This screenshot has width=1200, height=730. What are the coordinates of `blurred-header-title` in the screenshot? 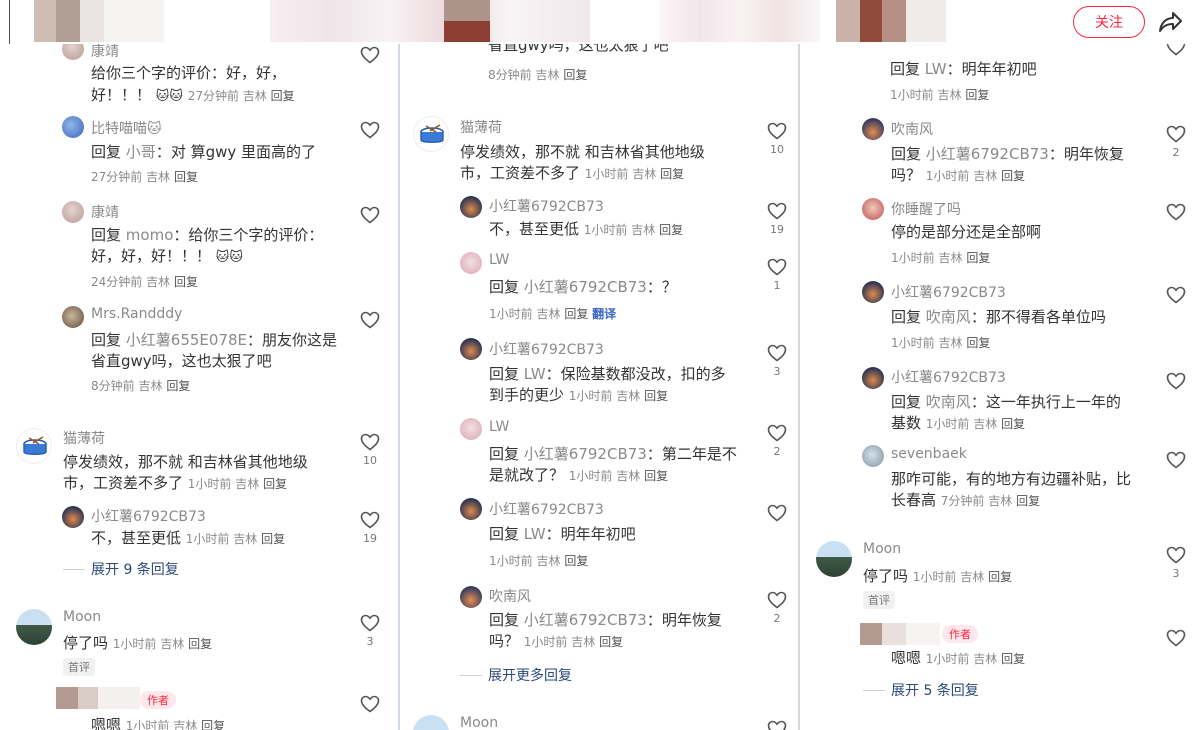 It's located at (430, 21).